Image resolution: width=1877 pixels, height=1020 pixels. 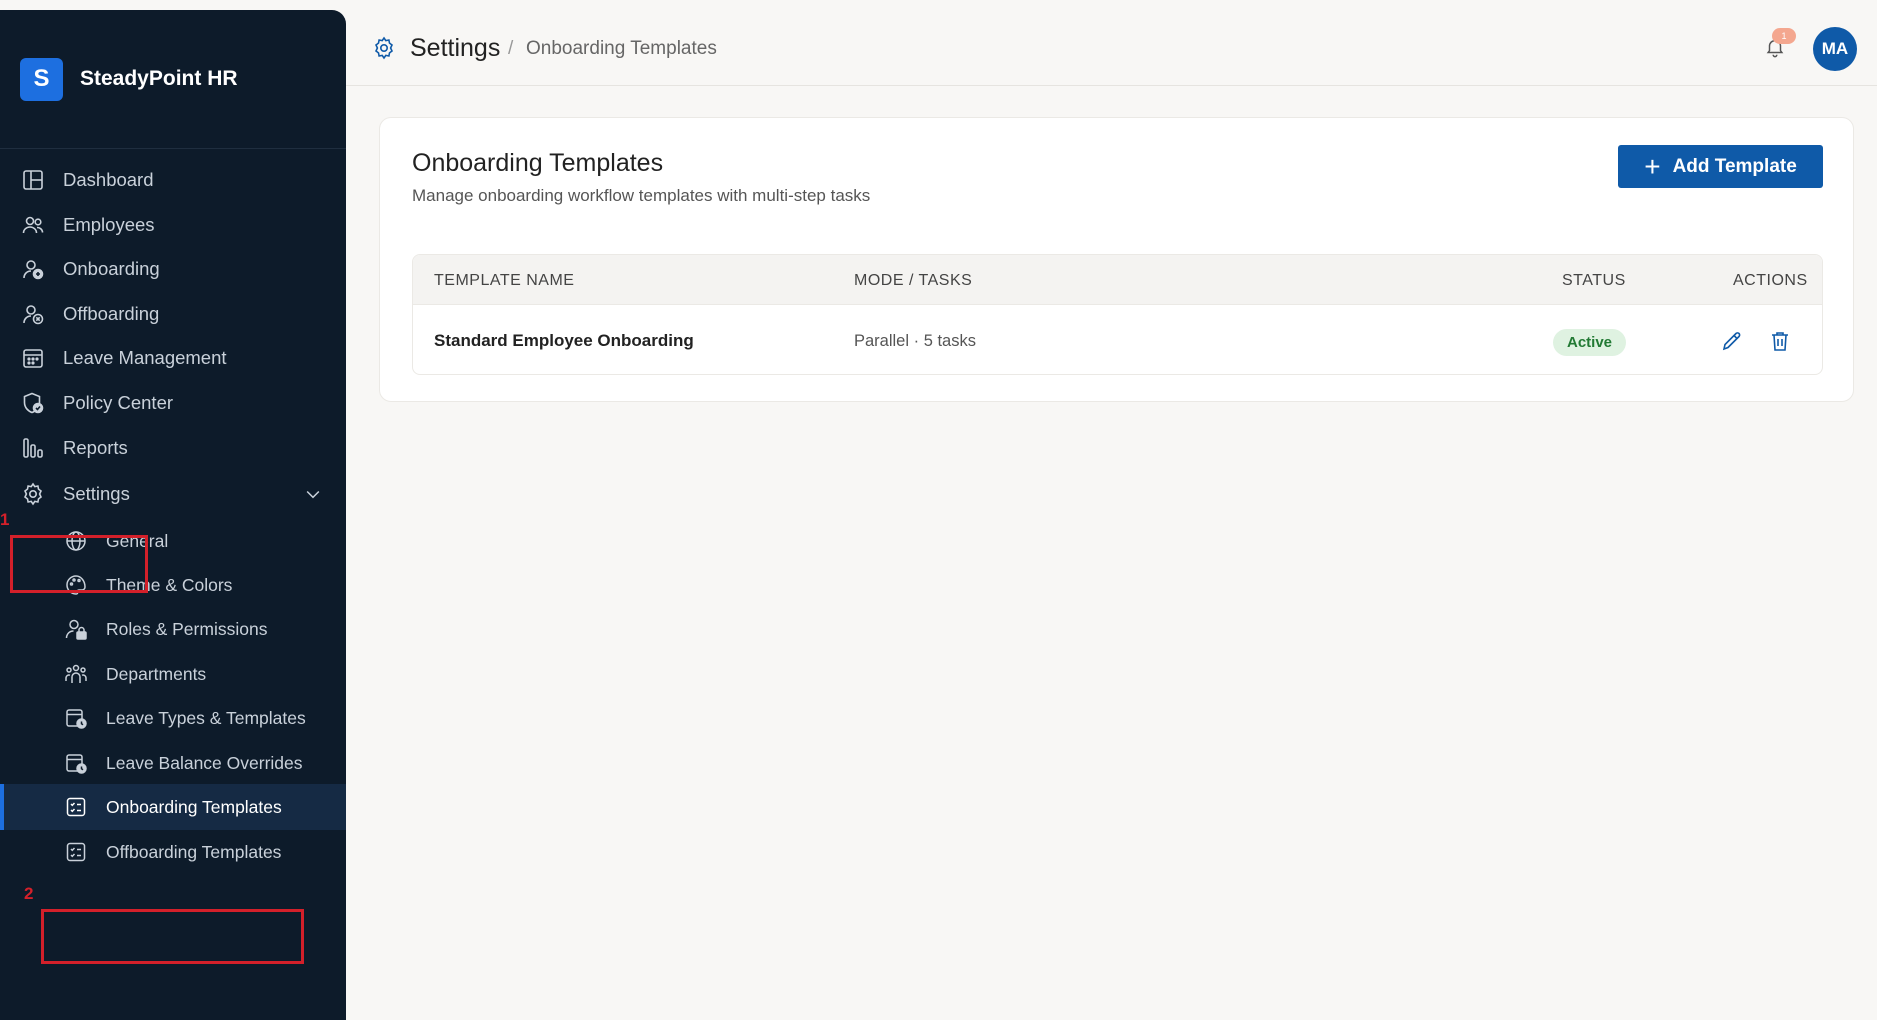 I want to click on dashboard-icon, so click(x=33, y=180).